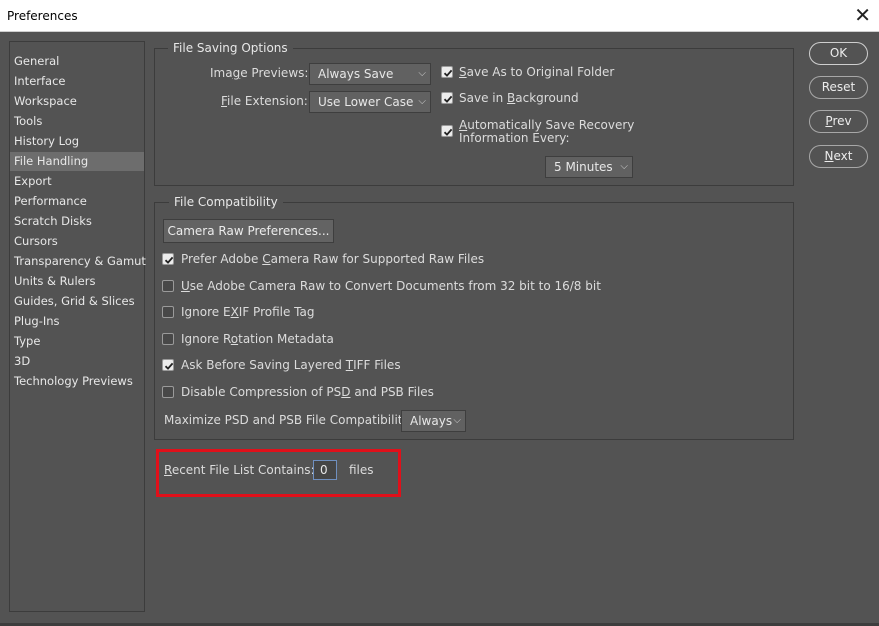 The height and width of the screenshot is (626, 879). I want to click on prefer-camera-raw-checkbox, so click(168, 259).